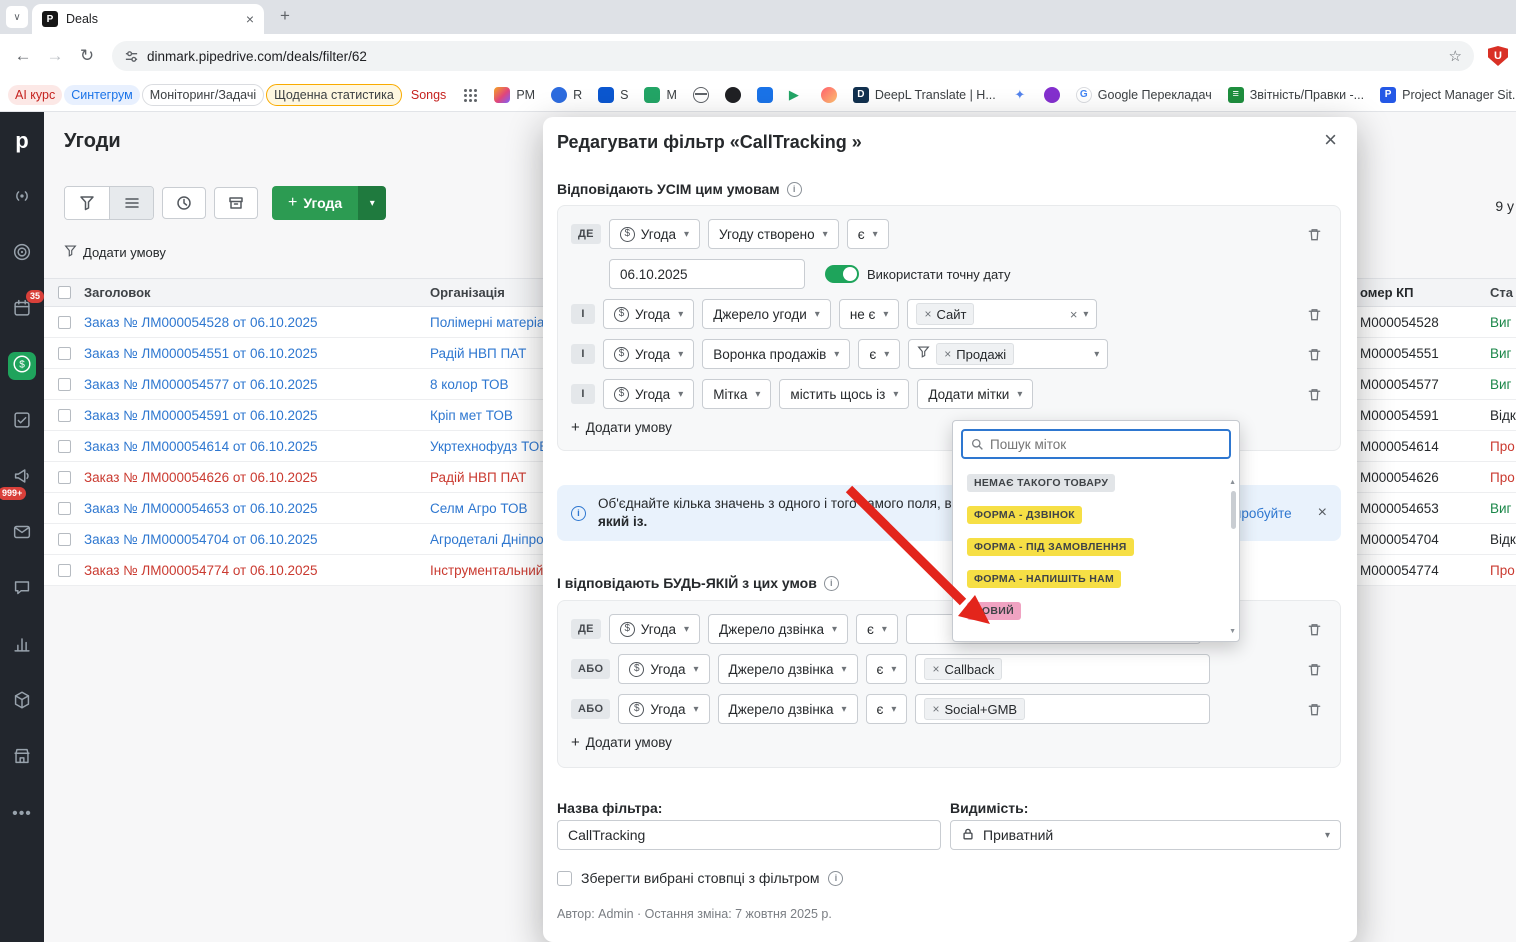 Image resolution: width=1516 pixels, height=942 pixels. What do you see at coordinates (766, 314) in the screenshot?
I see `field-dropdown: Джерело угоди` at bounding box center [766, 314].